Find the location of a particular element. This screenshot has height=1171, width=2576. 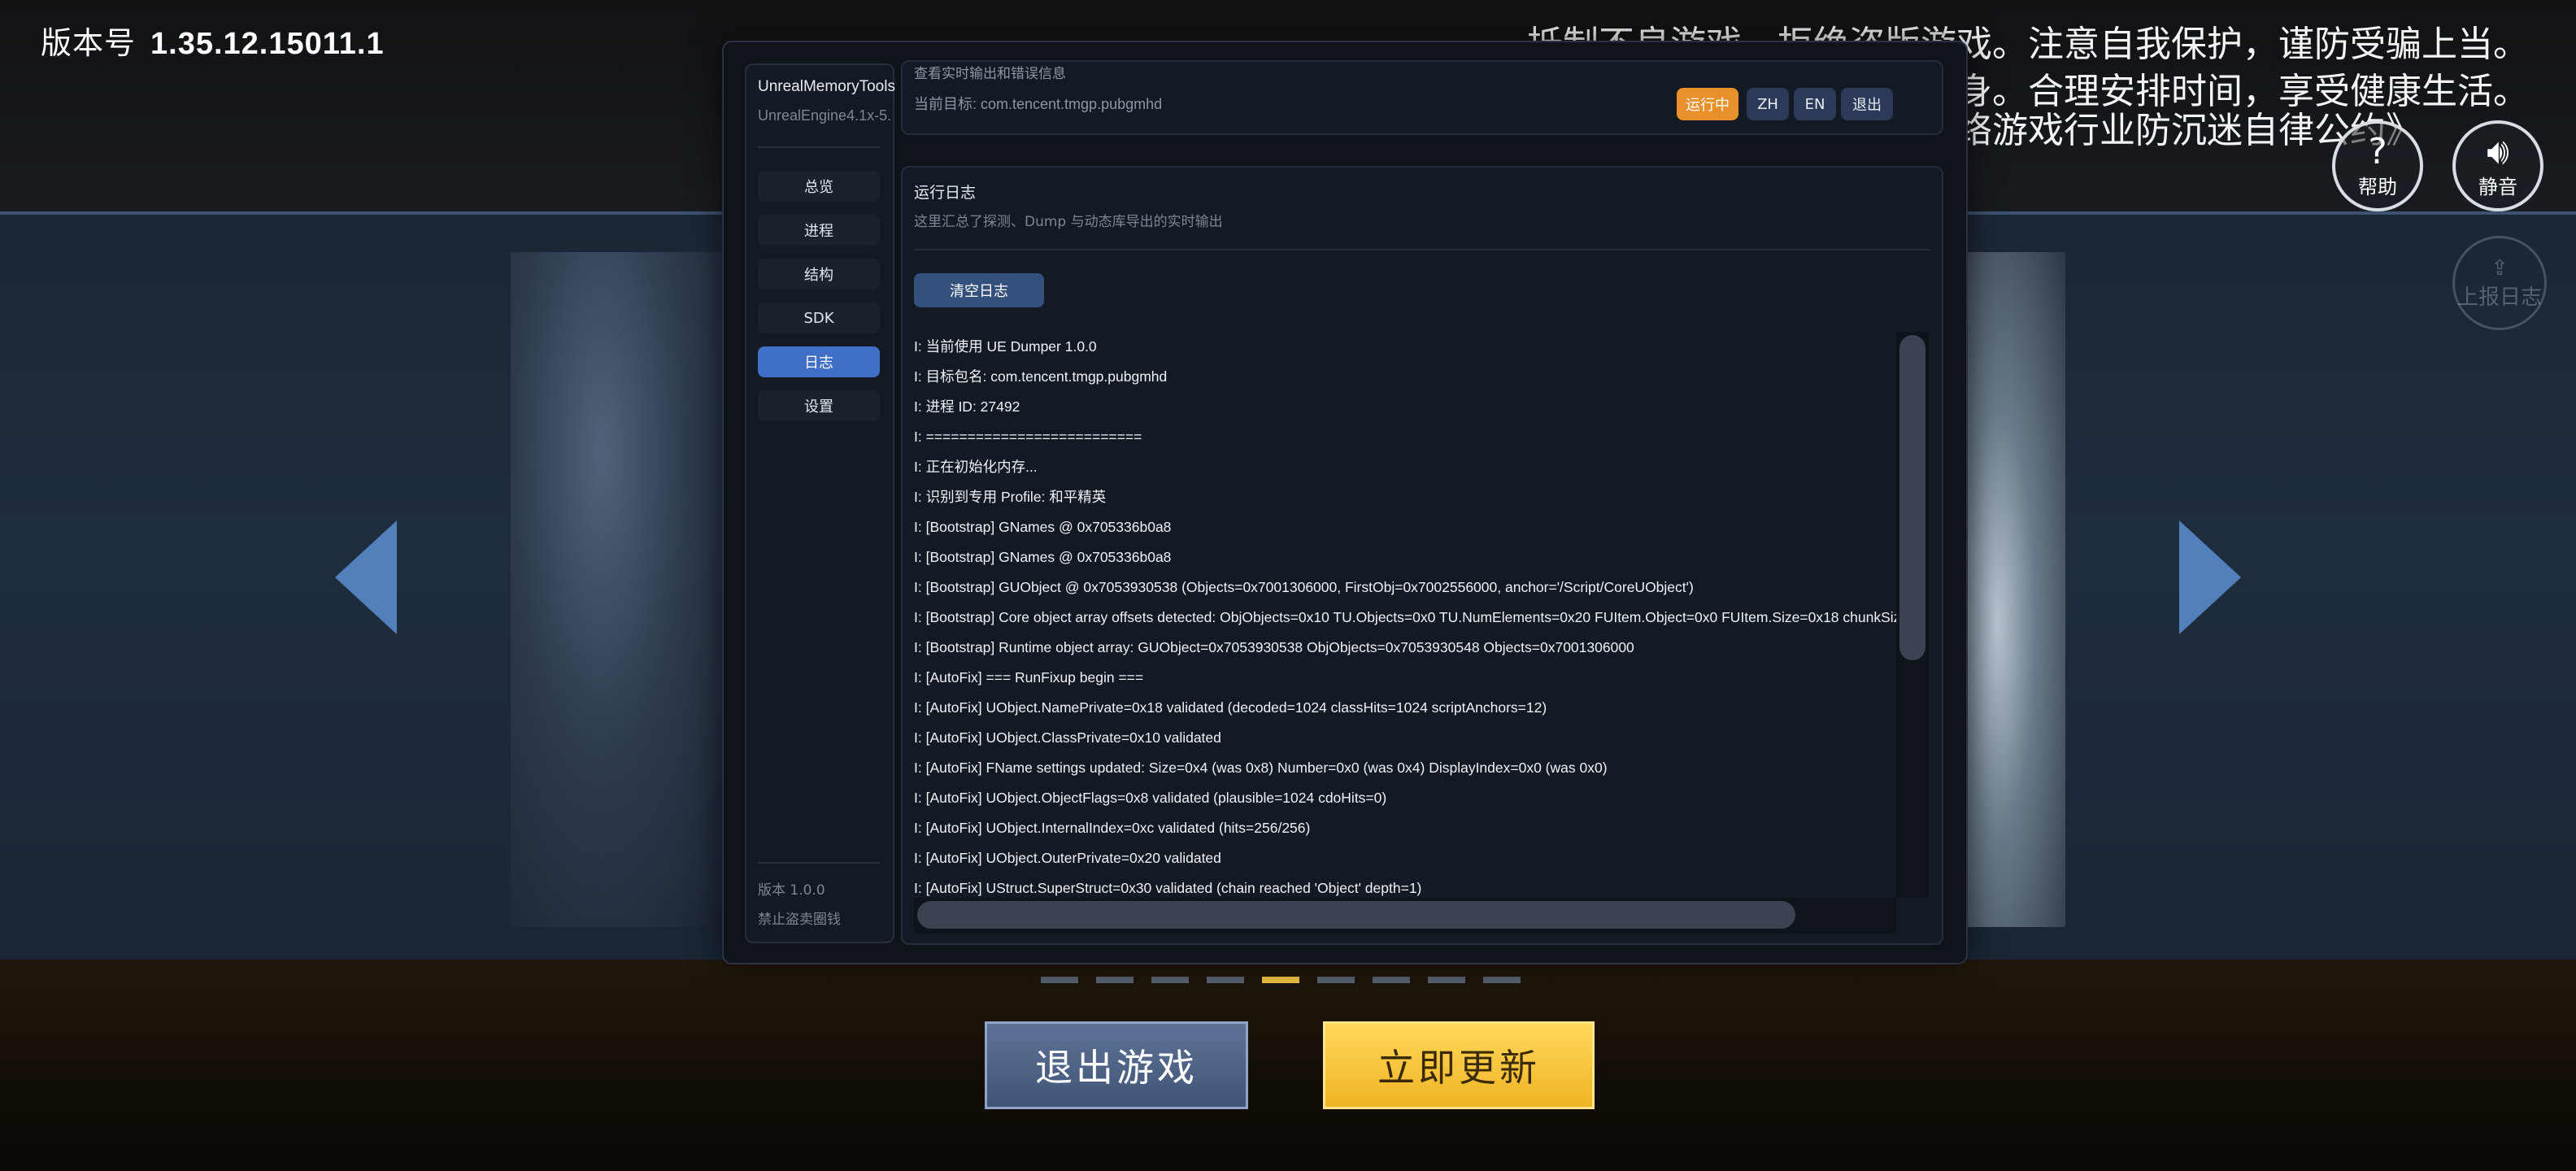

log-description: 这里汇总了探测、Dump 与动态库导出的实时输出 is located at coordinates (1068, 222).